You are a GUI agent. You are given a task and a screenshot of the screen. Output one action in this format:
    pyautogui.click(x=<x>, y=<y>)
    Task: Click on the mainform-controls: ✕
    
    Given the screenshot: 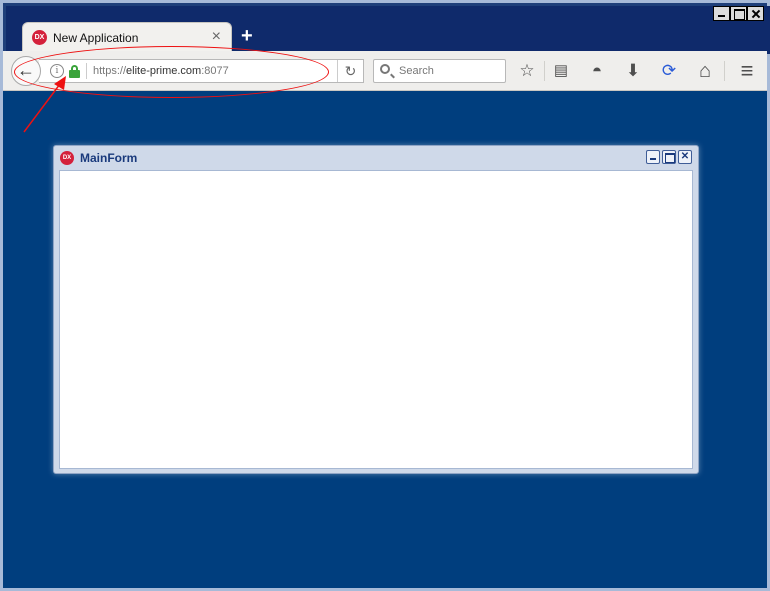 What is the action you would take?
    pyautogui.click(x=669, y=157)
    